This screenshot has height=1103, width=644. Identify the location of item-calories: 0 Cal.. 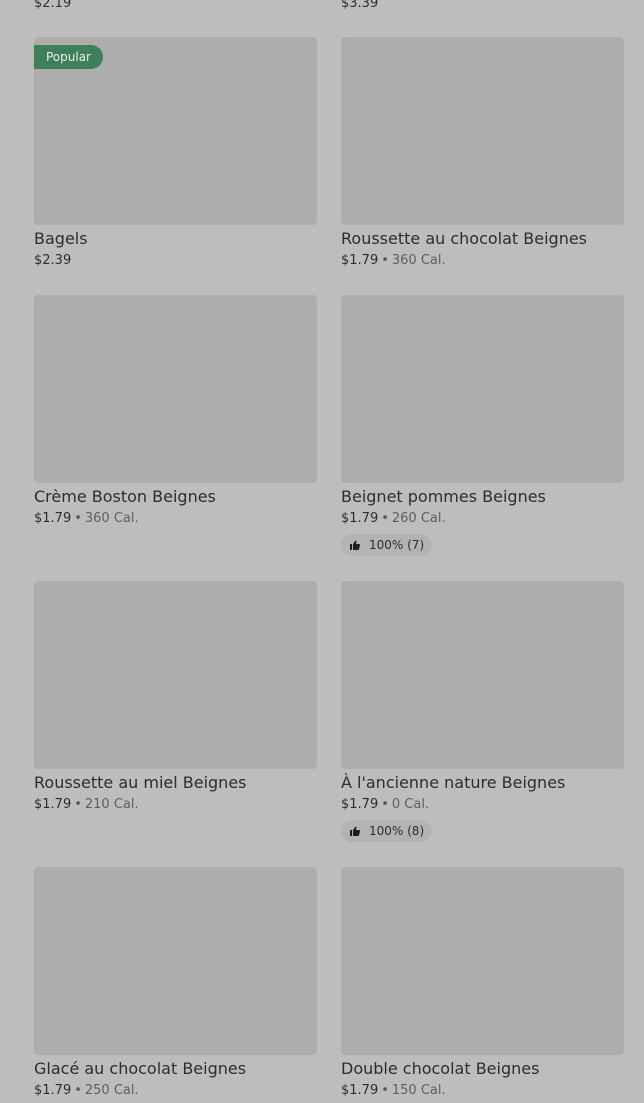
(410, 804).